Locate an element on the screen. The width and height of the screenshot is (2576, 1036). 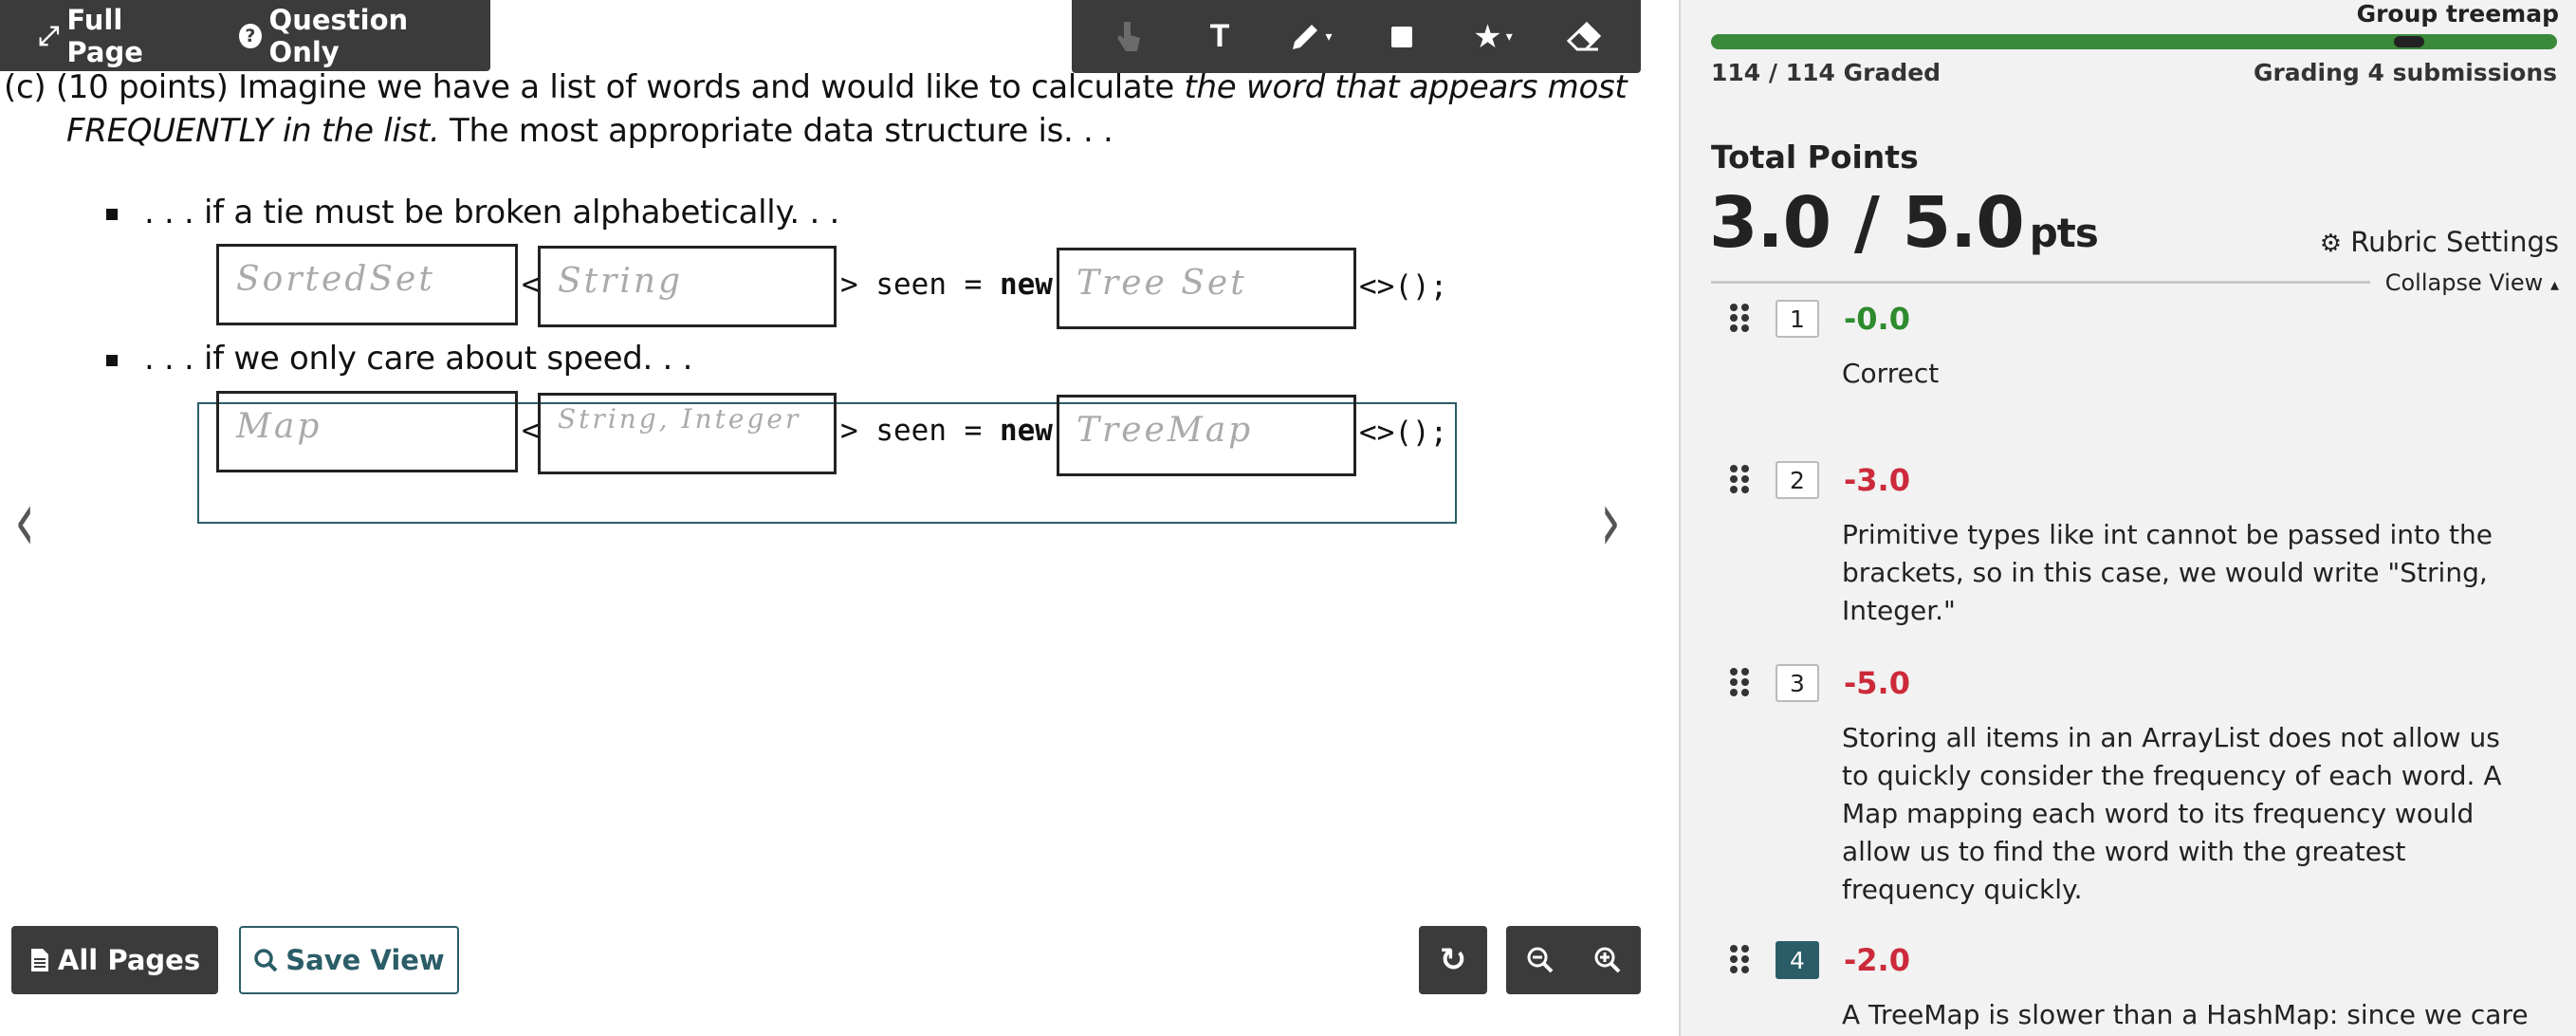
total-points-score: 3.0 / 5.0 pts is located at coordinates (1904, 223).